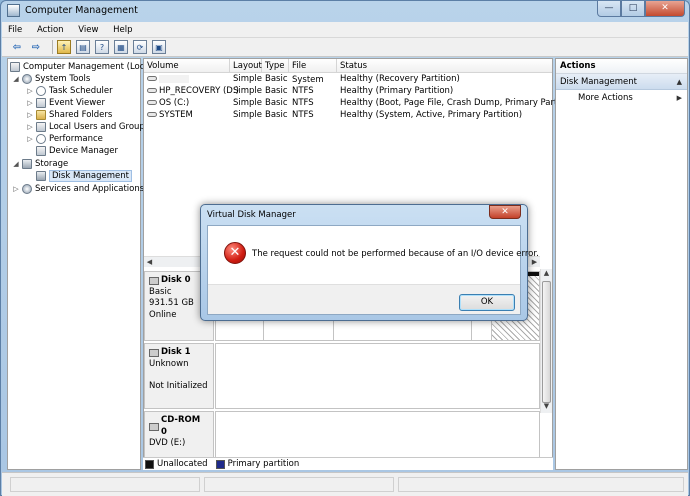  Describe the element at coordinates (41, 127) in the screenshot. I see `users-icon` at that location.